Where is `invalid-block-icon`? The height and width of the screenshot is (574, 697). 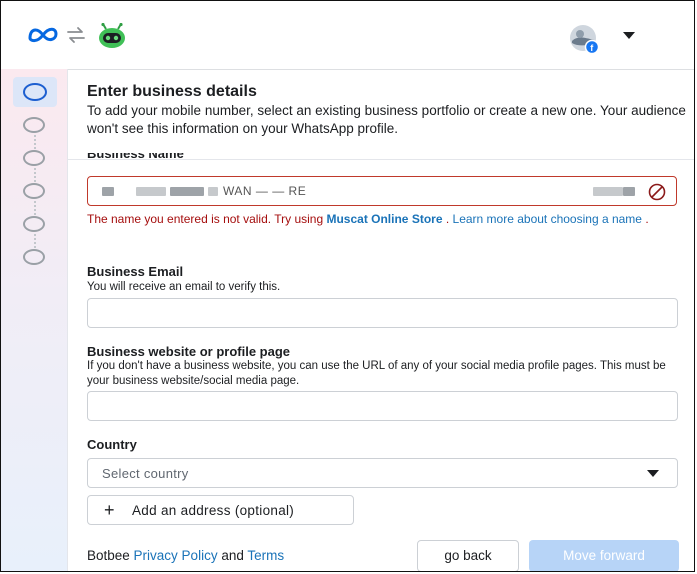 invalid-block-icon is located at coordinates (657, 192).